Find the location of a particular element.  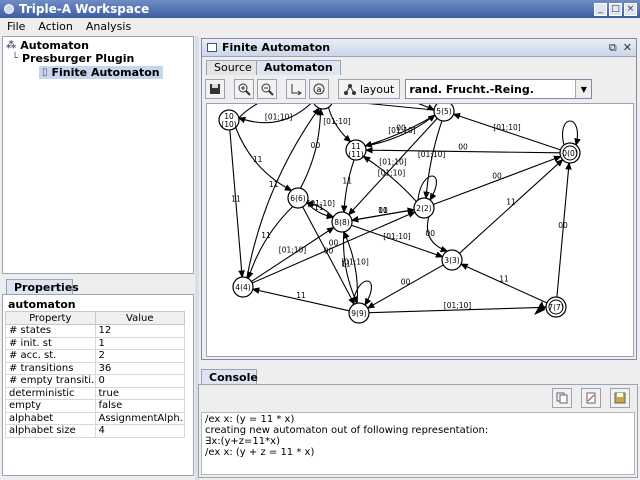

state-node: 9(9) is located at coordinates (359, 313).